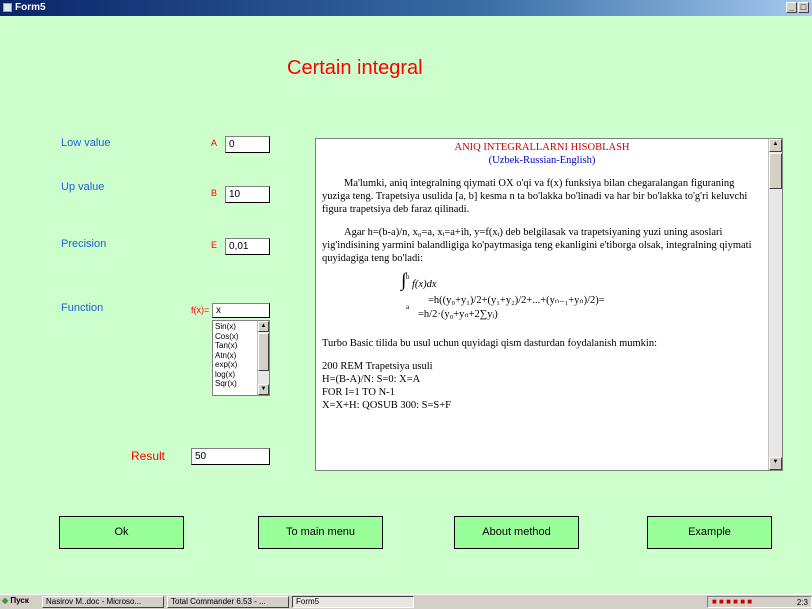 This screenshot has width=812, height=609. What do you see at coordinates (227, 327) in the screenshot?
I see `function-option: Sin(x)` at bounding box center [227, 327].